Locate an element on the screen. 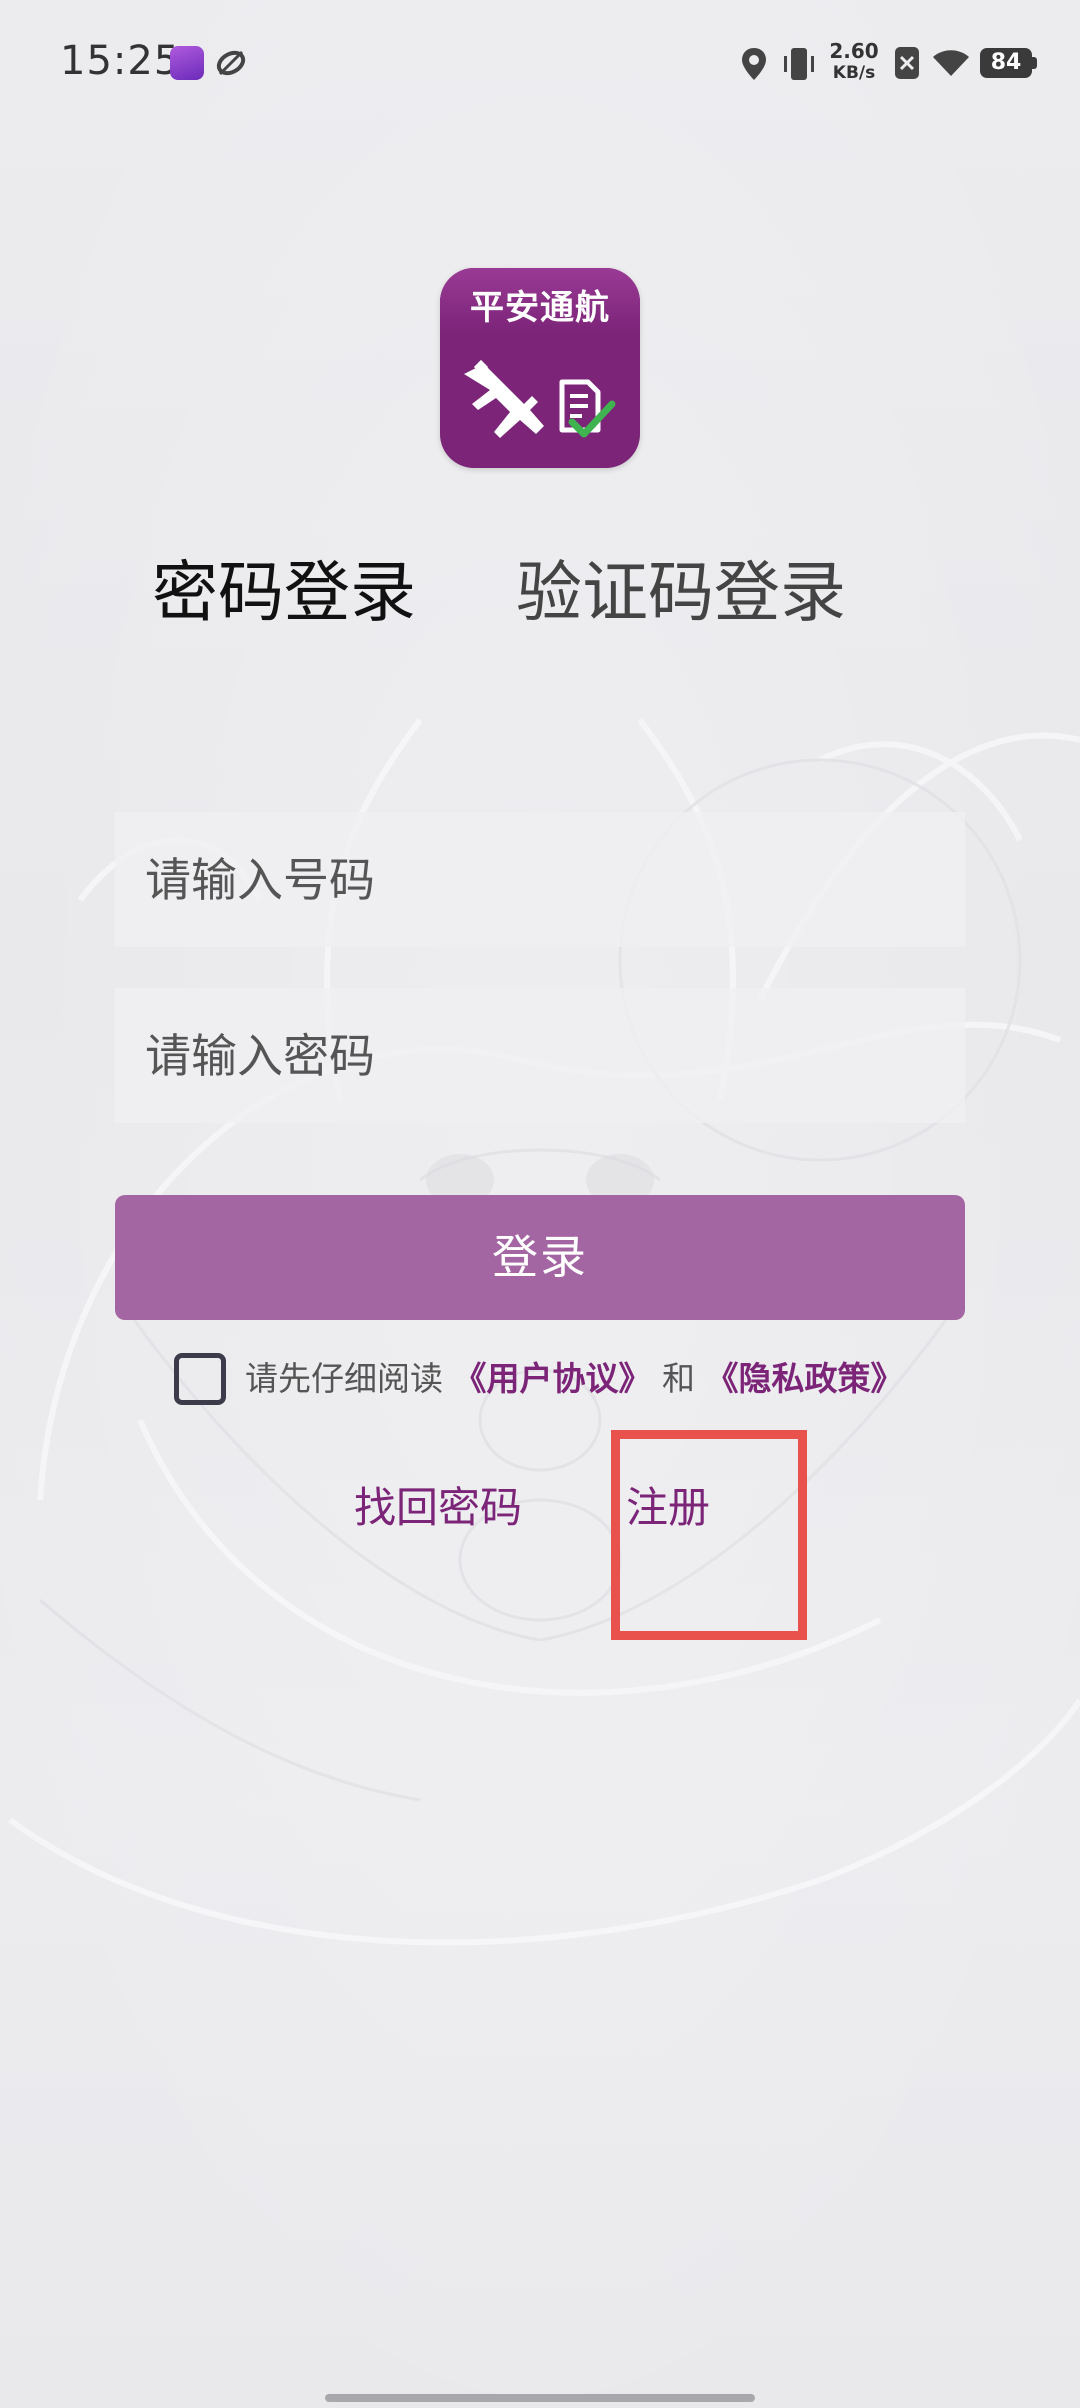 This screenshot has width=1080, height=2408. battery-icon: 84 is located at coordinates (1006, 63).